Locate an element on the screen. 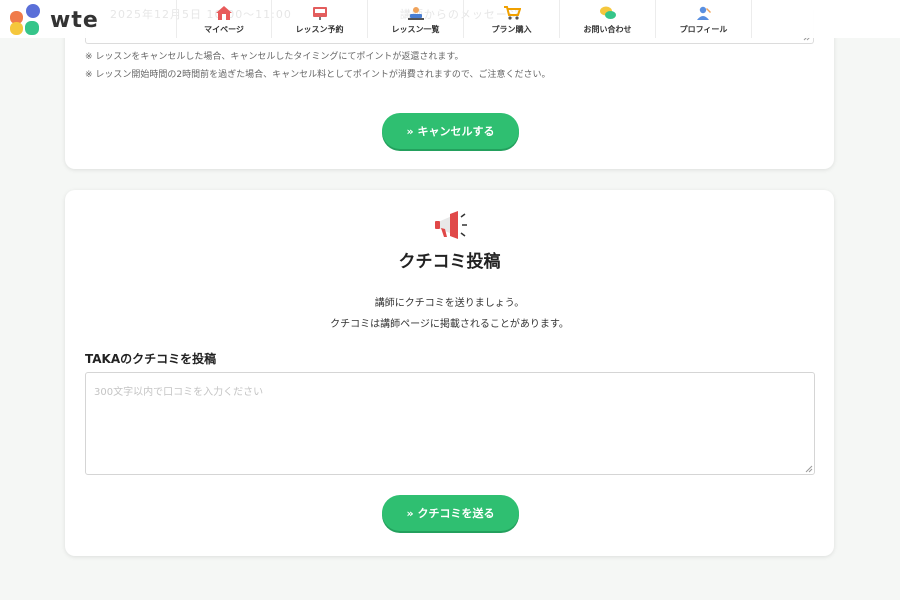 The width and height of the screenshot is (900, 600). nav-item-contact: お問い合わせ is located at coordinates (608, 19).